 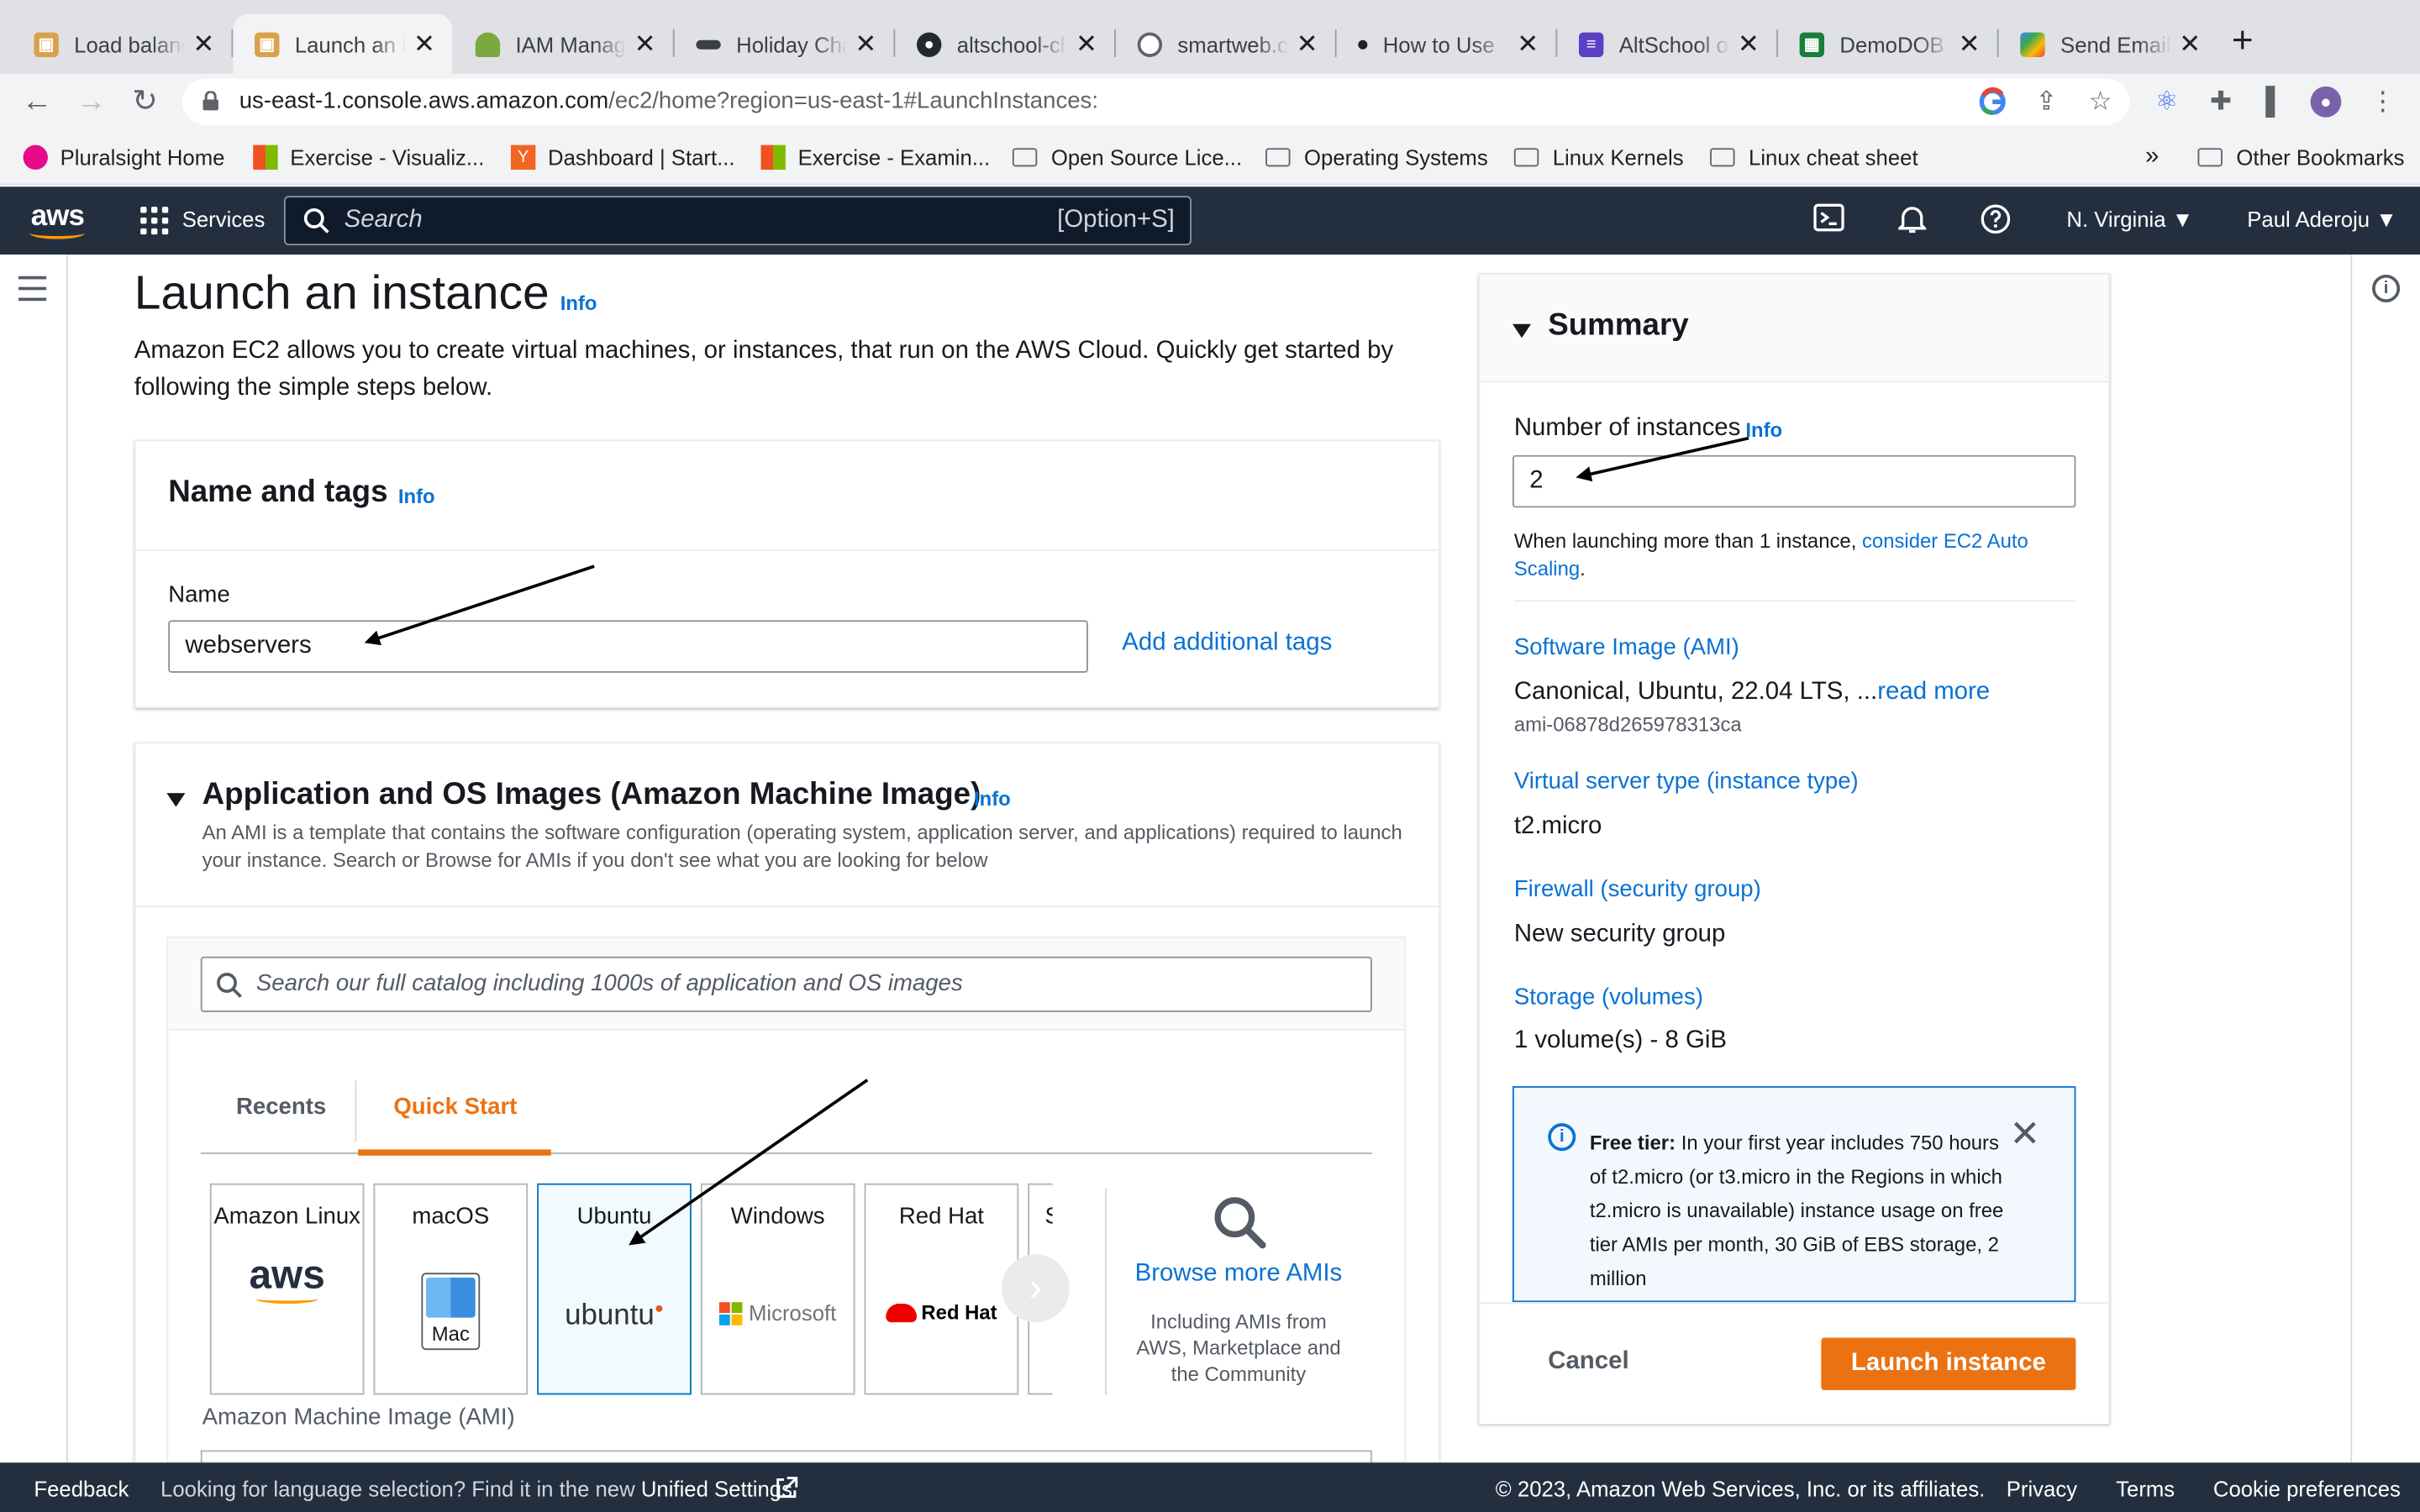 I want to click on os-tile-windows: Windows Microsoft, so click(x=778, y=1289).